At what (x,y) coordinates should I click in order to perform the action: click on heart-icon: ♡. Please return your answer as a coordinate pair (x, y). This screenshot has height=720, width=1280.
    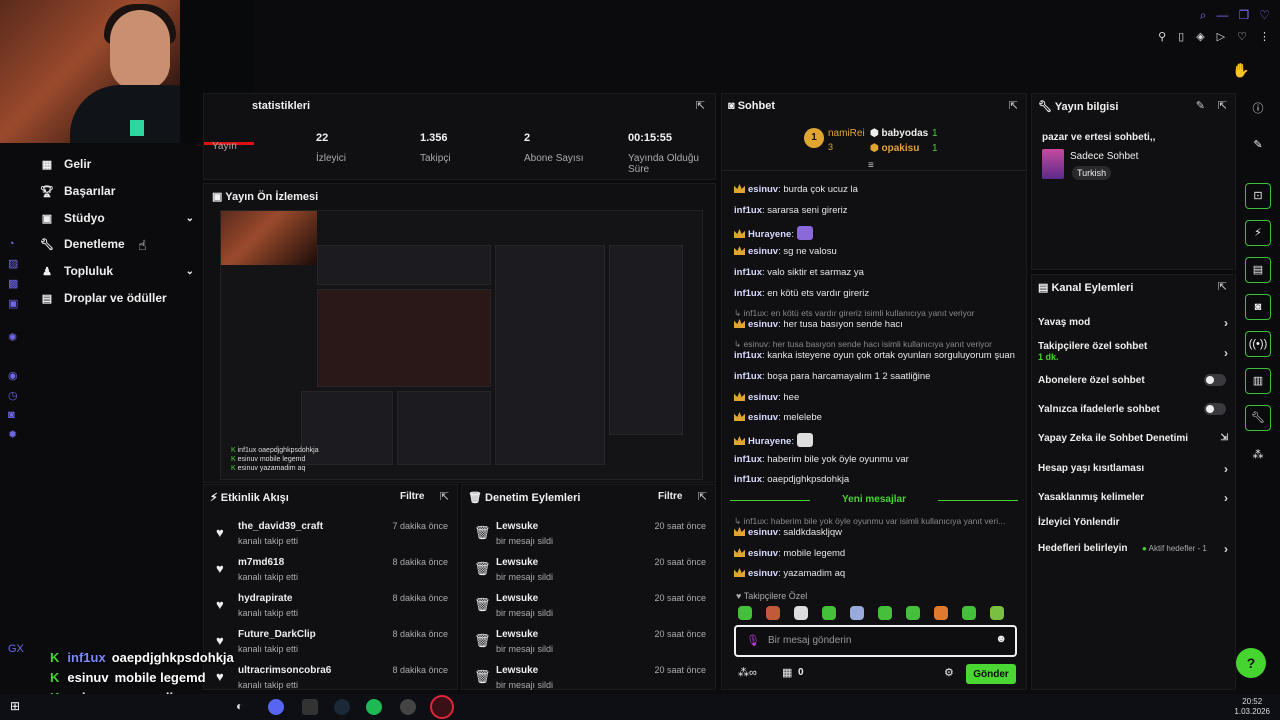
    Looking at the image, I should click on (1242, 36).